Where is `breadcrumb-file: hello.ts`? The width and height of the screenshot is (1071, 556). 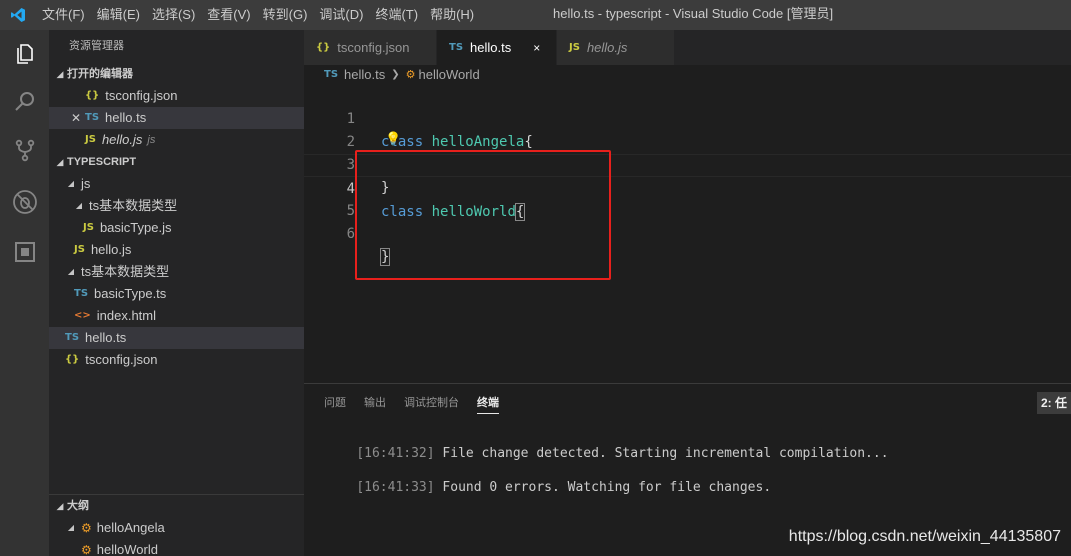
breadcrumb-file: hello.ts is located at coordinates (364, 75).